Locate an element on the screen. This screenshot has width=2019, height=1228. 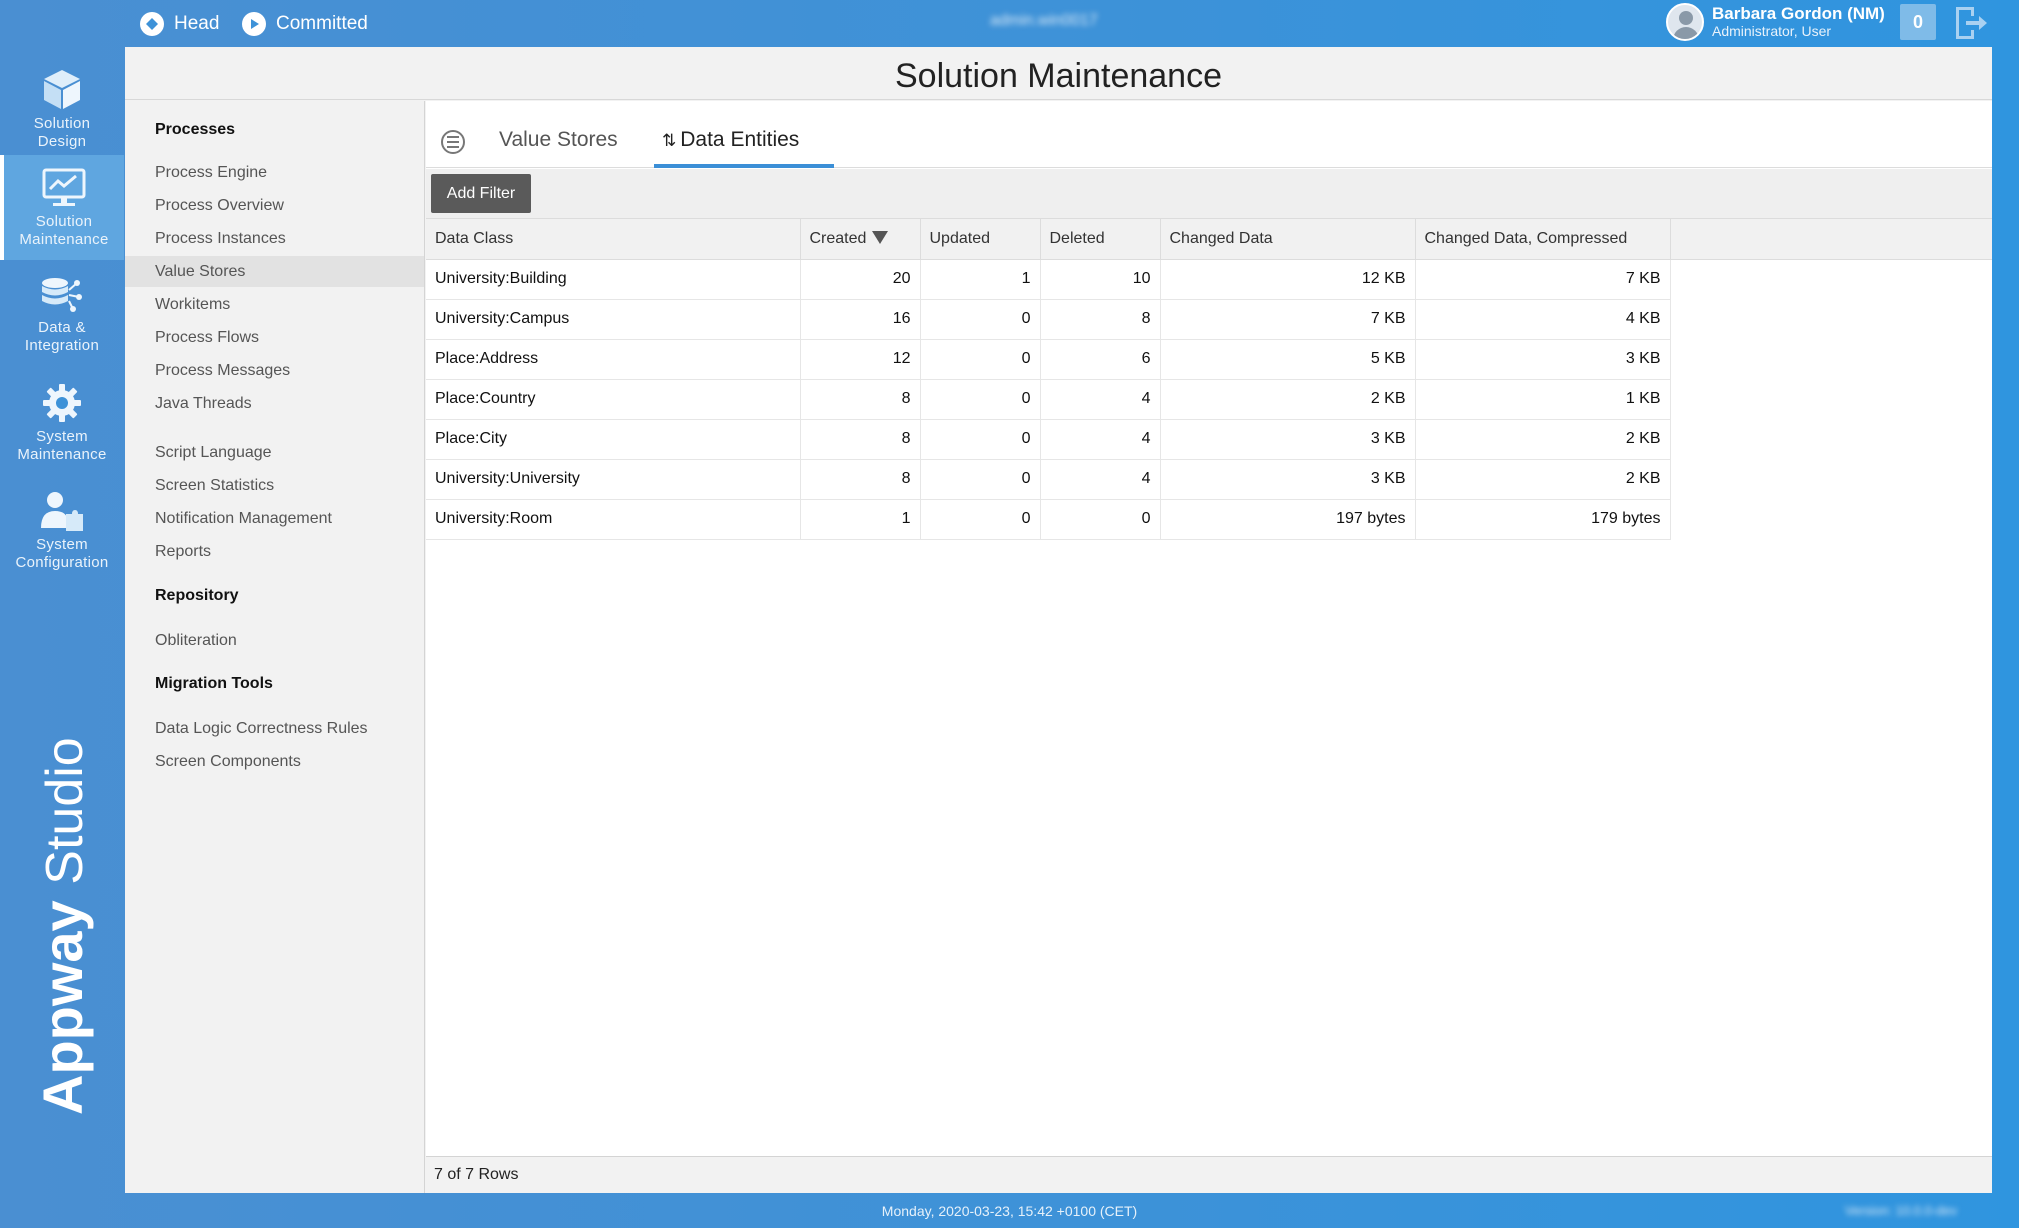
nav-system-maintenance: System Maintenance is located at coordinates (62, 422).